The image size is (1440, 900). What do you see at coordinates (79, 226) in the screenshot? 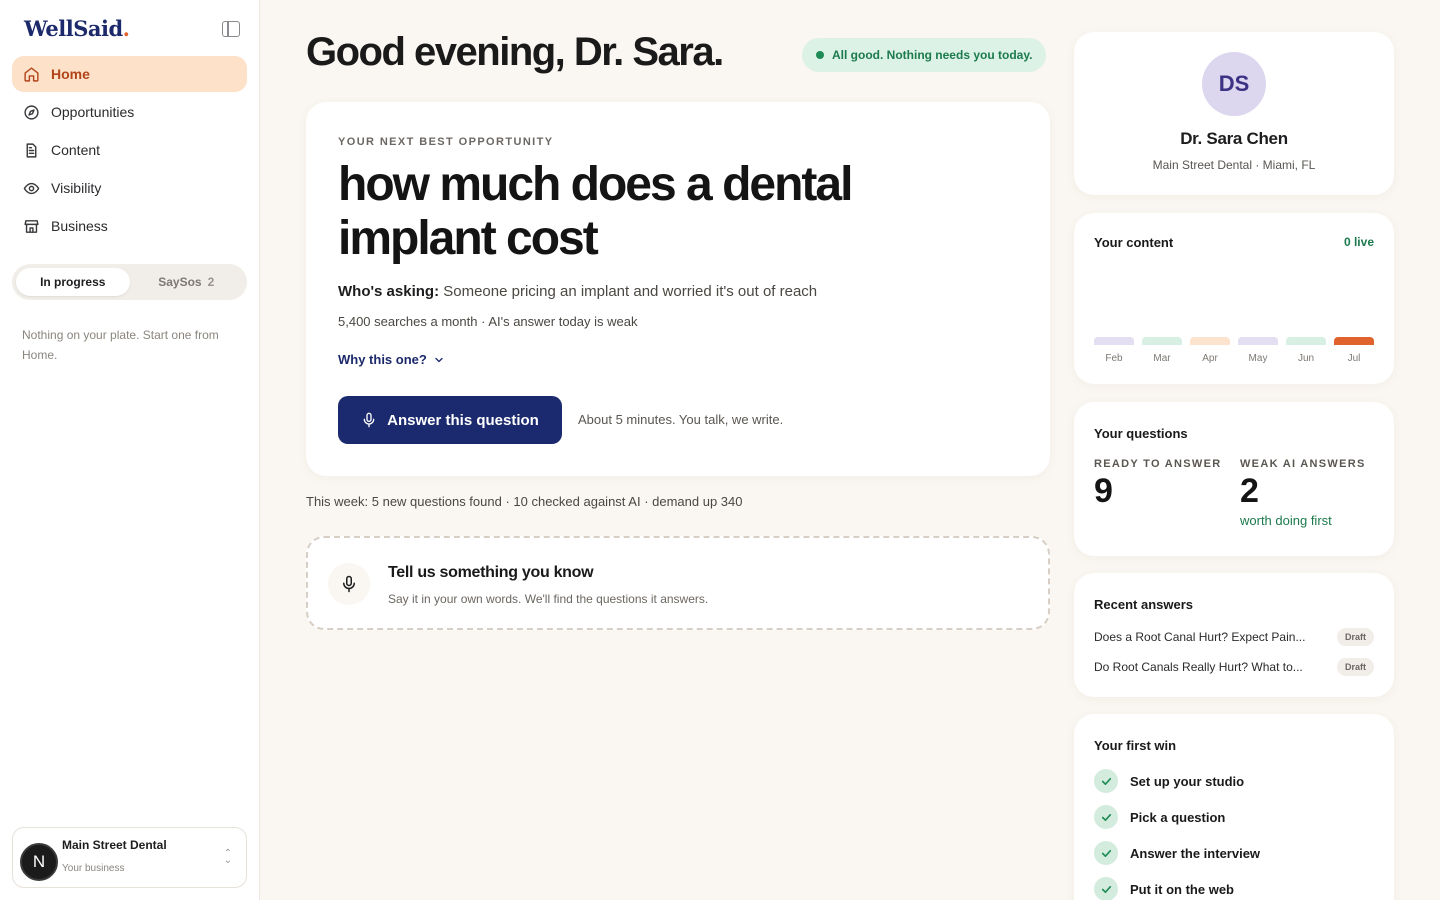
I see `sidebar-item-label: Business` at bounding box center [79, 226].